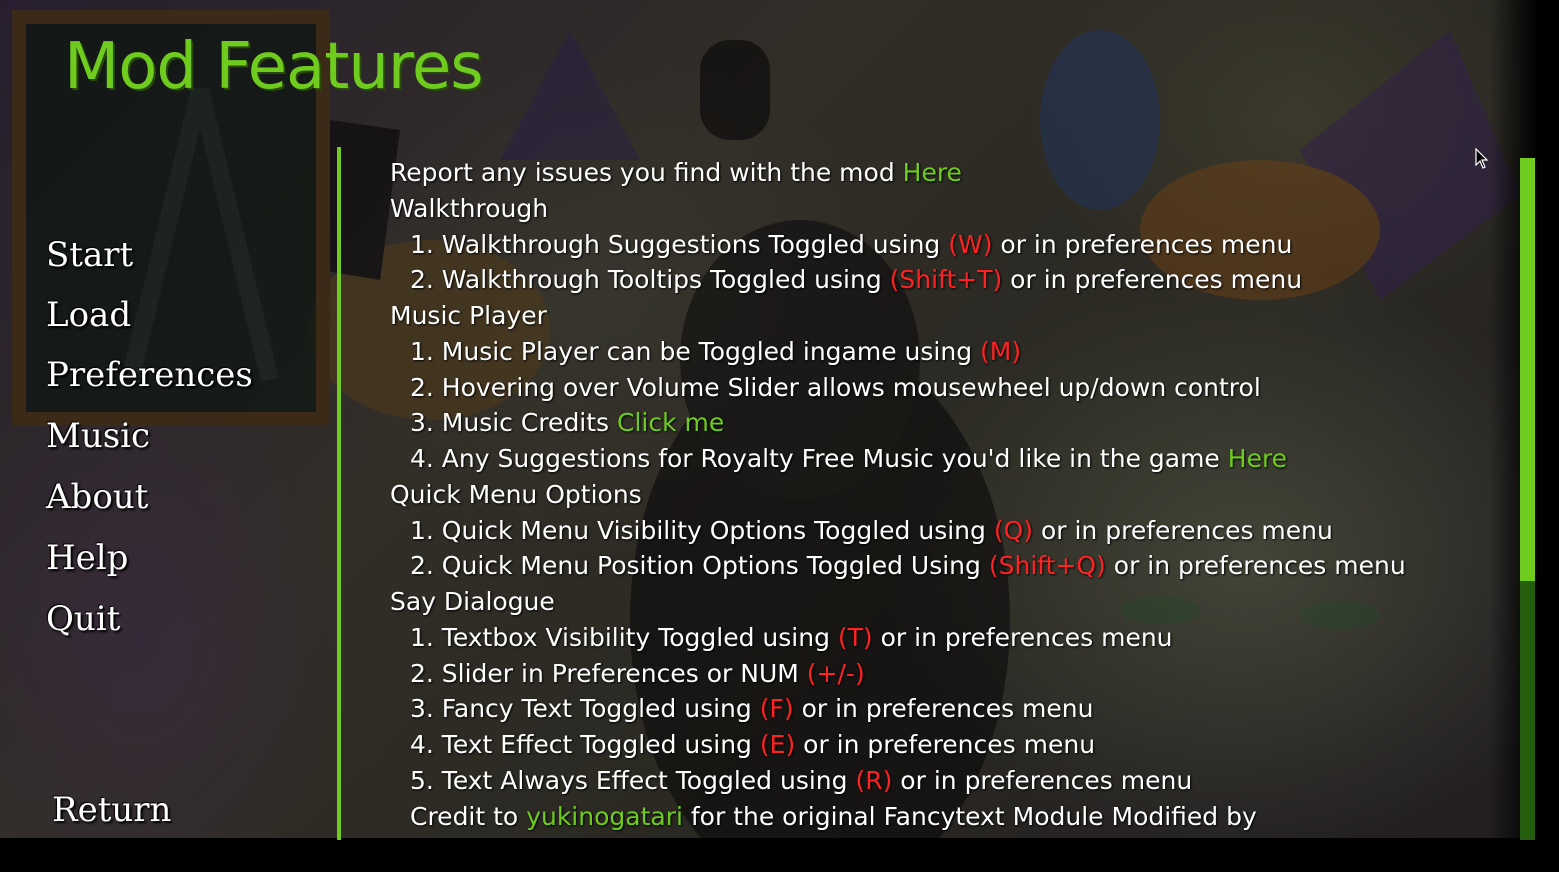 This screenshot has height=872, width=1559. I want to click on section-heading: Music Player, so click(947, 316).